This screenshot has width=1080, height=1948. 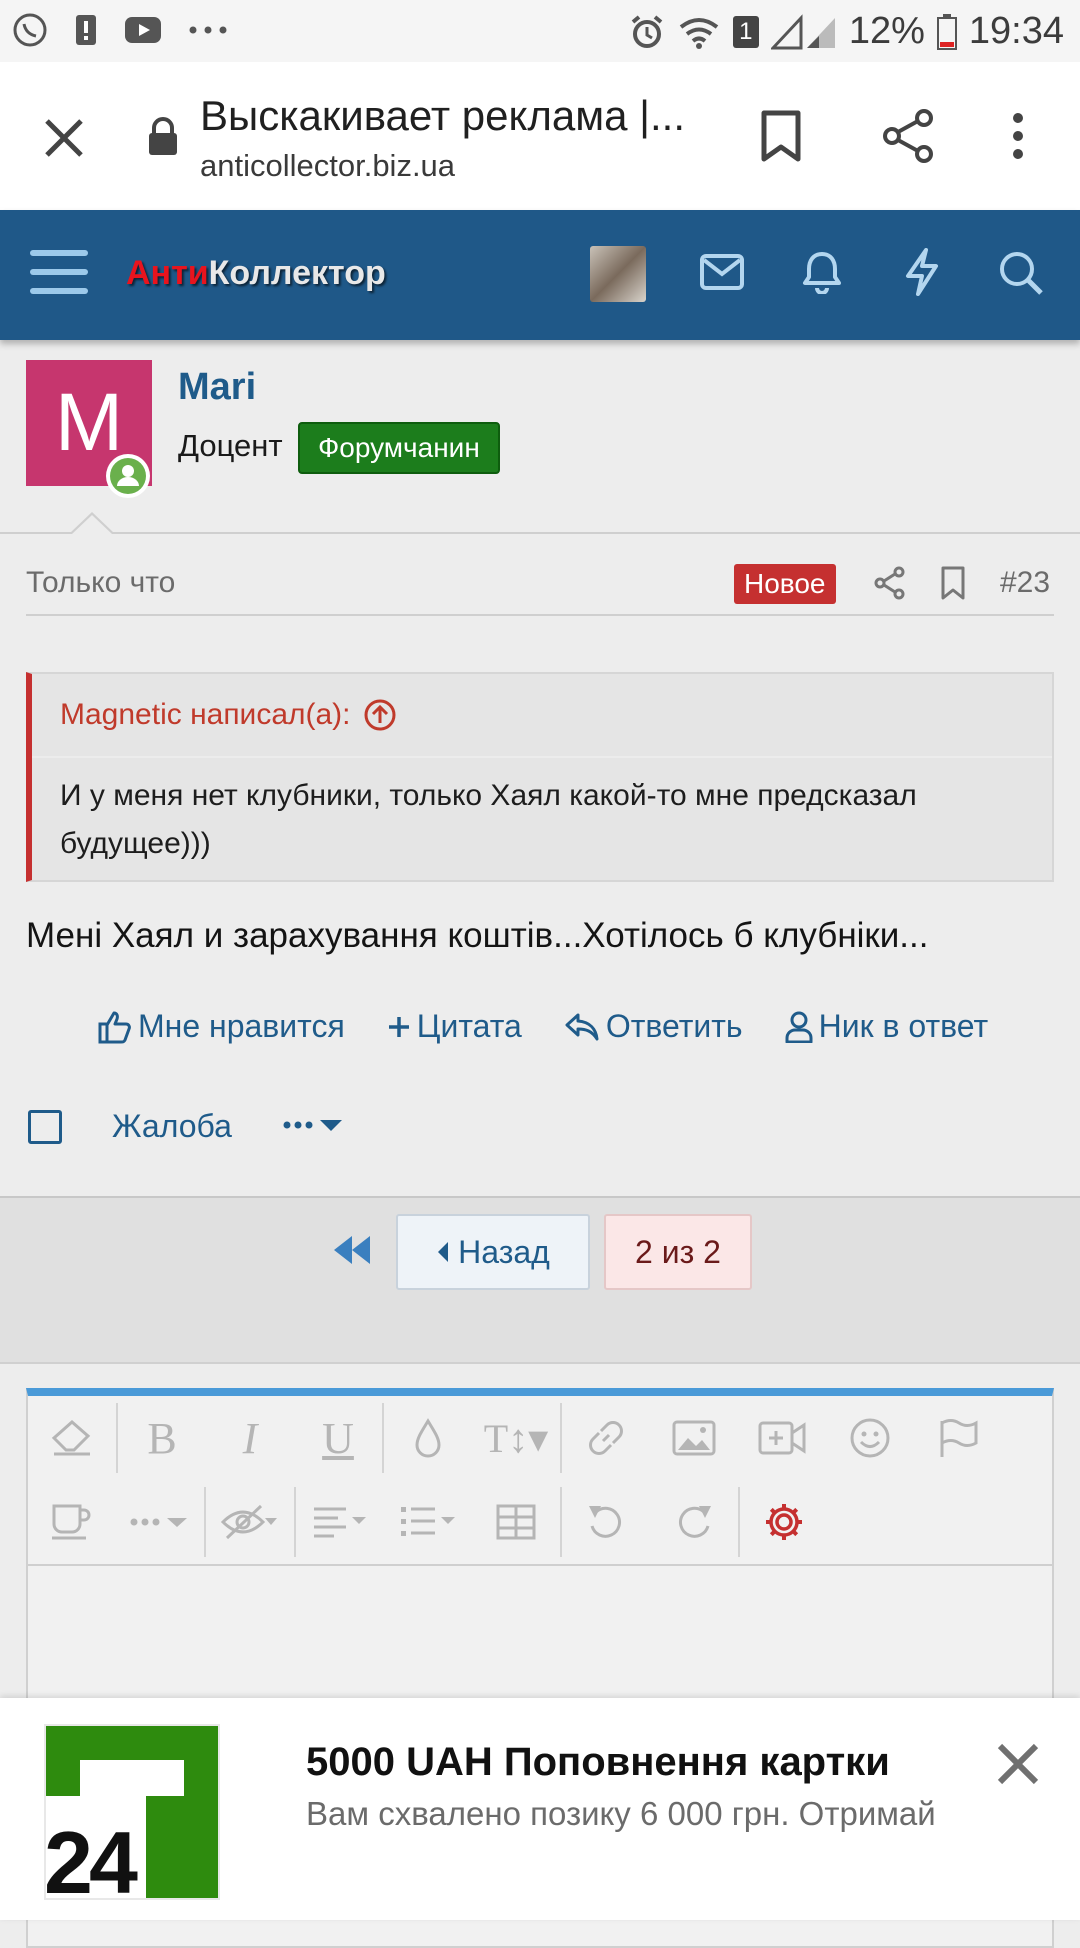 What do you see at coordinates (327, 166) in the screenshot?
I see `url-domain: anticollector.biz.ua` at bounding box center [327, 166].